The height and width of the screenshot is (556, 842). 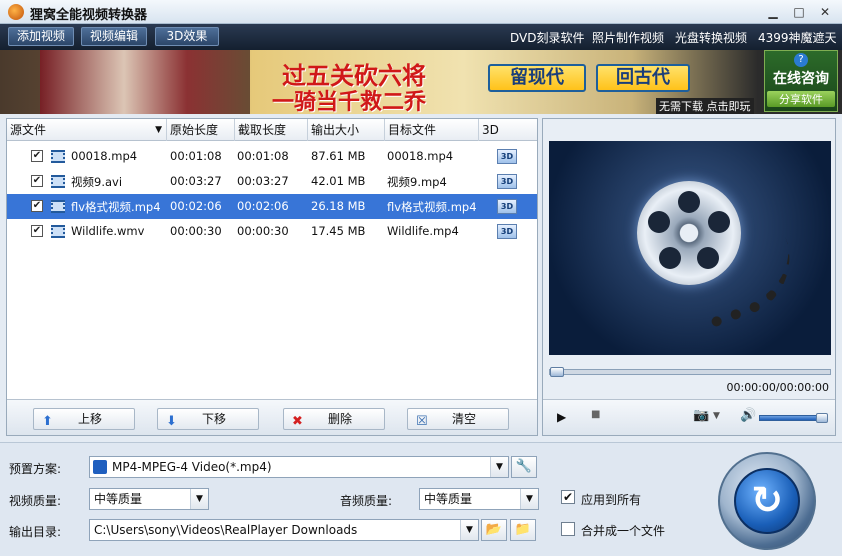 I want to click on col-cut-length: 截取长度, so click(x=271, y=130).